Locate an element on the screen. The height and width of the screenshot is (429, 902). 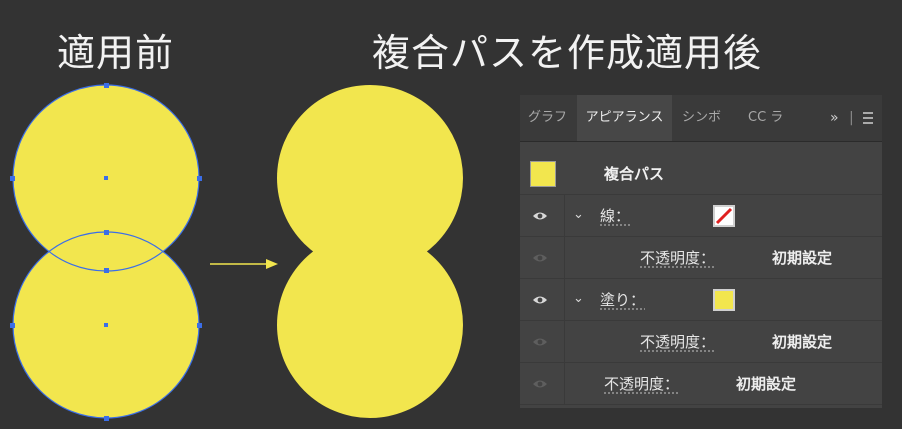
object-opacity-row: 不透明度： 初期設定 is located at coordinates (701, 384).